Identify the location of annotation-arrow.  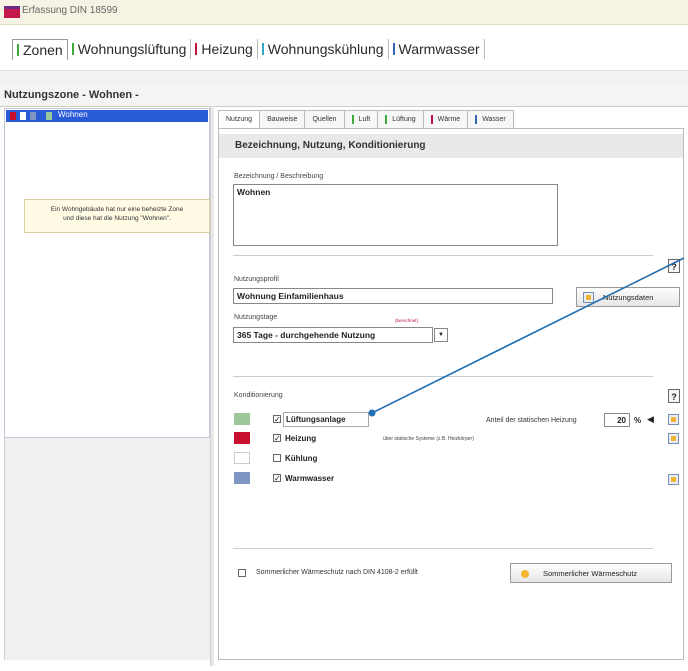
(526, 337).